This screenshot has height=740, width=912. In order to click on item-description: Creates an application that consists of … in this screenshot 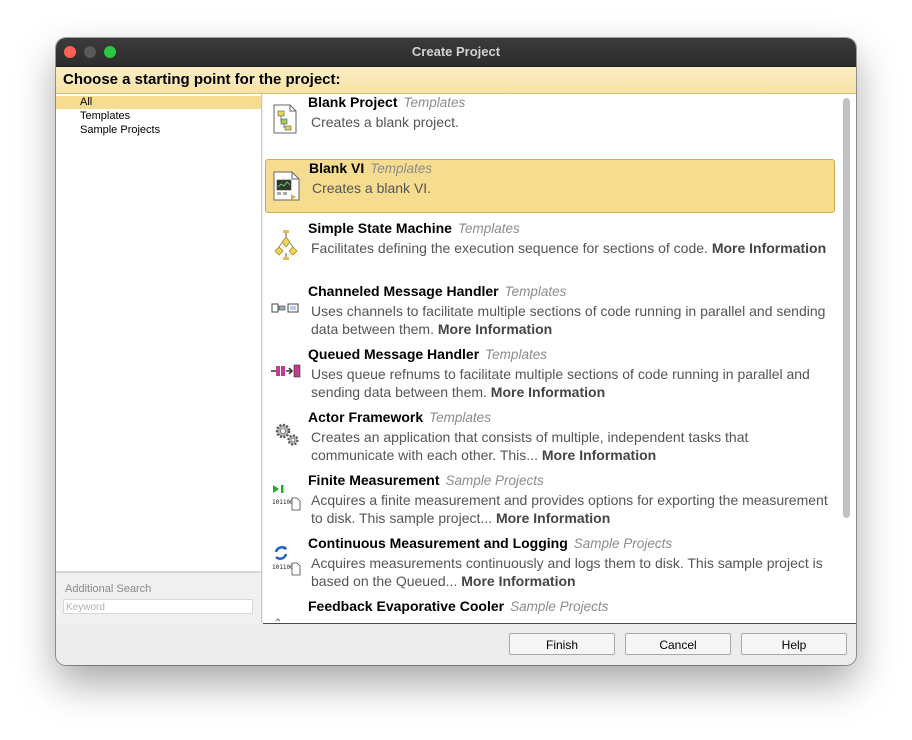, I will do `click(571, 446)`.